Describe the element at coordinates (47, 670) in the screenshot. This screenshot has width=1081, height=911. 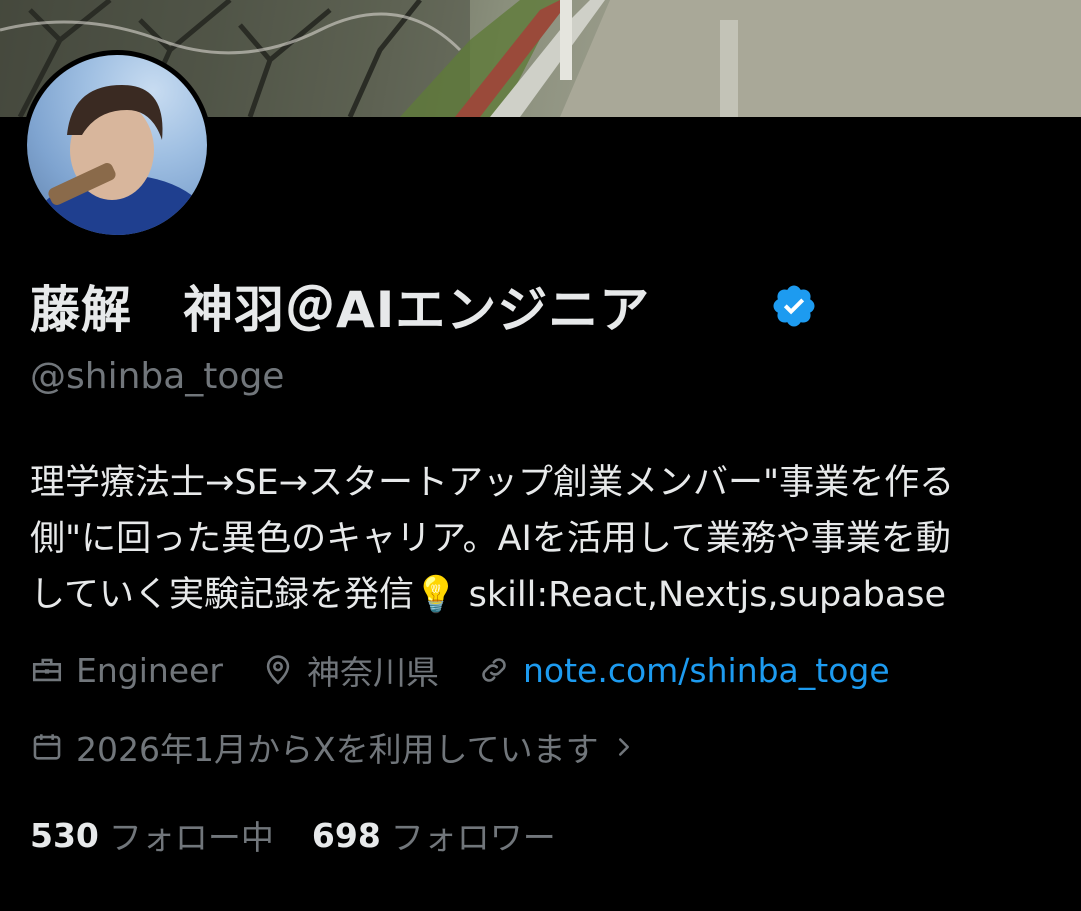
I see `briefcase-icon` at that location.